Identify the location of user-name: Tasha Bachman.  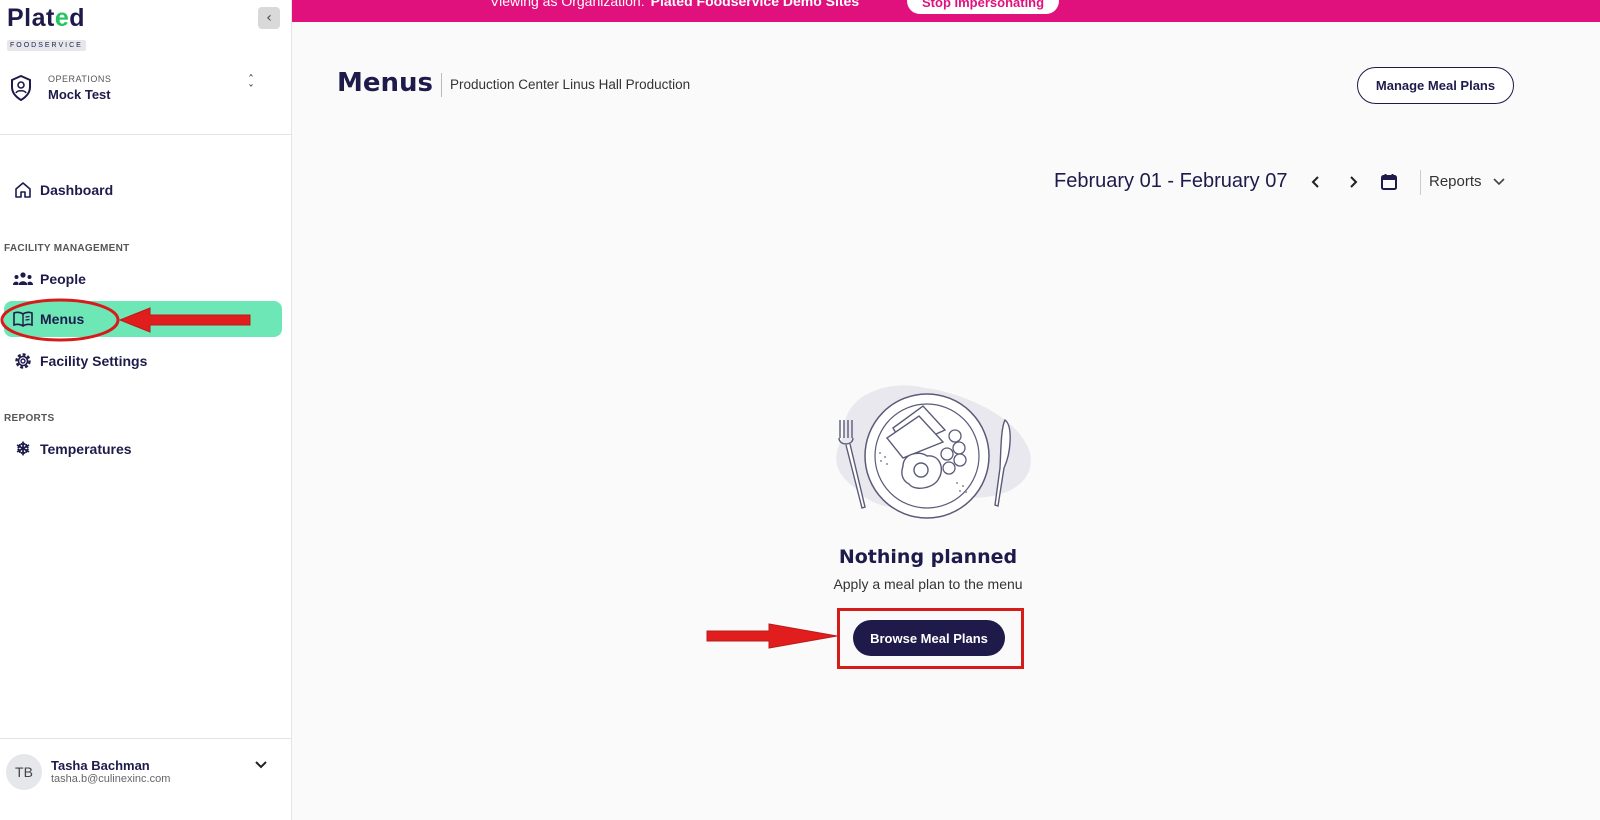
(100, 765).